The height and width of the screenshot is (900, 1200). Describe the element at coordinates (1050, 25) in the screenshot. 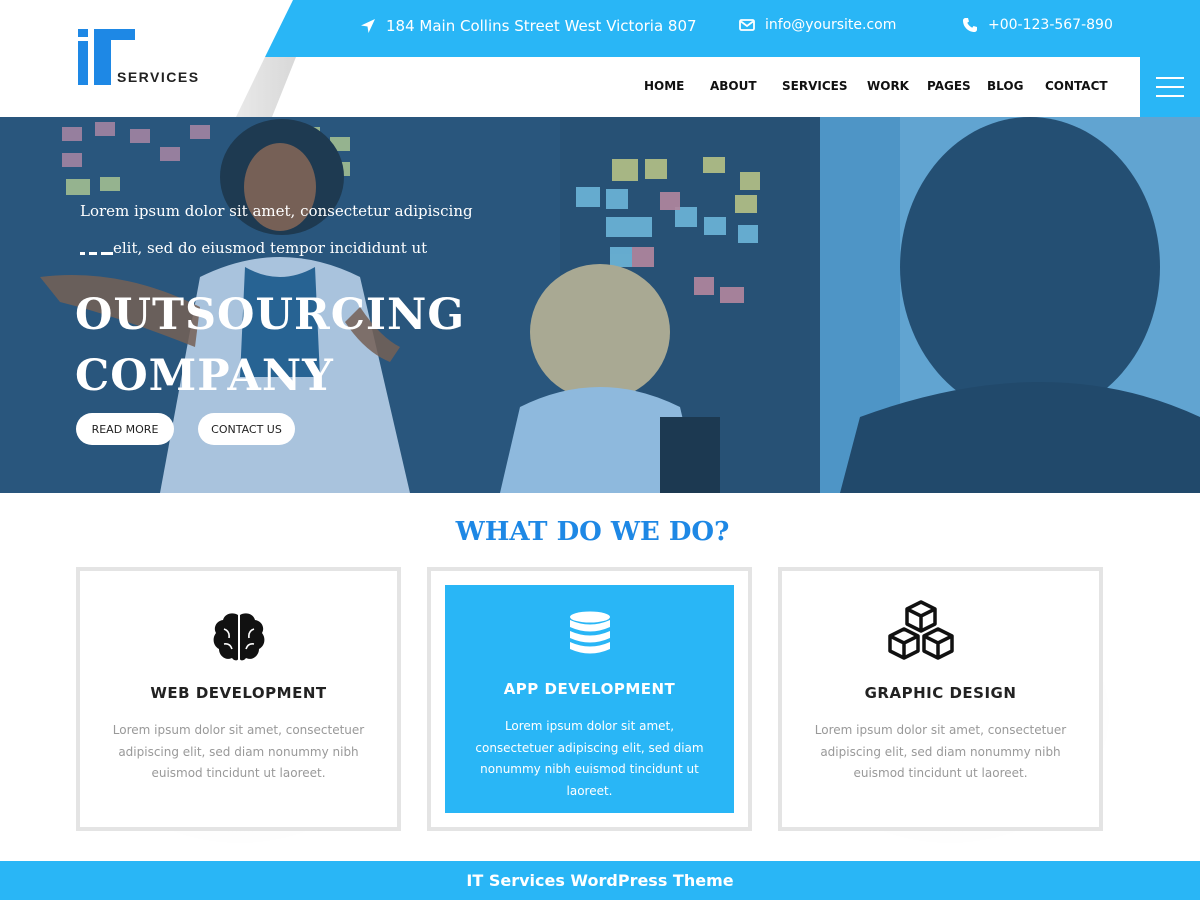

I see `phone-text: +00-123-567-890` at that location.